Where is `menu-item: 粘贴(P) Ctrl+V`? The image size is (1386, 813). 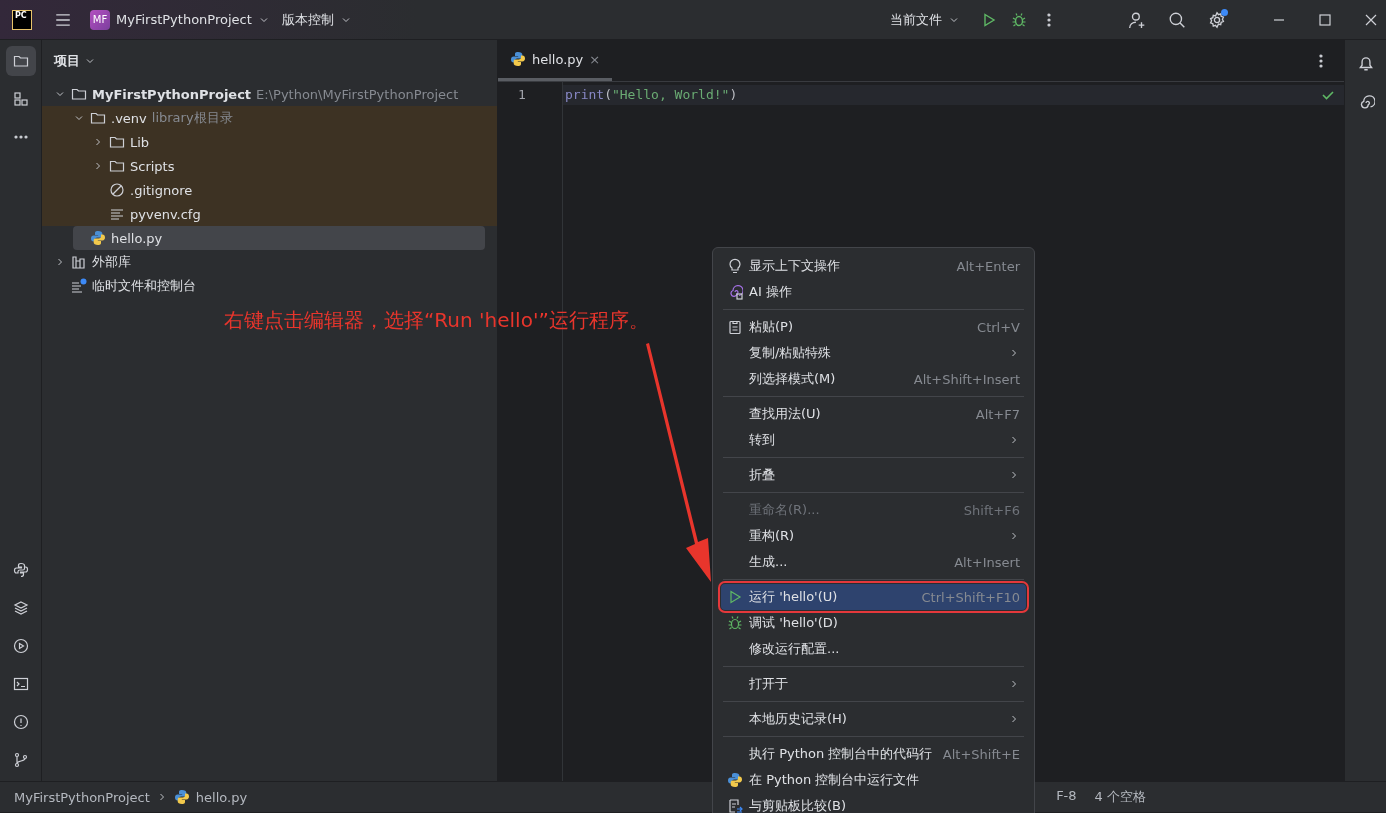 menu-item: 粘贴(P) Ctrl+V is located at coordinates (873, 327).